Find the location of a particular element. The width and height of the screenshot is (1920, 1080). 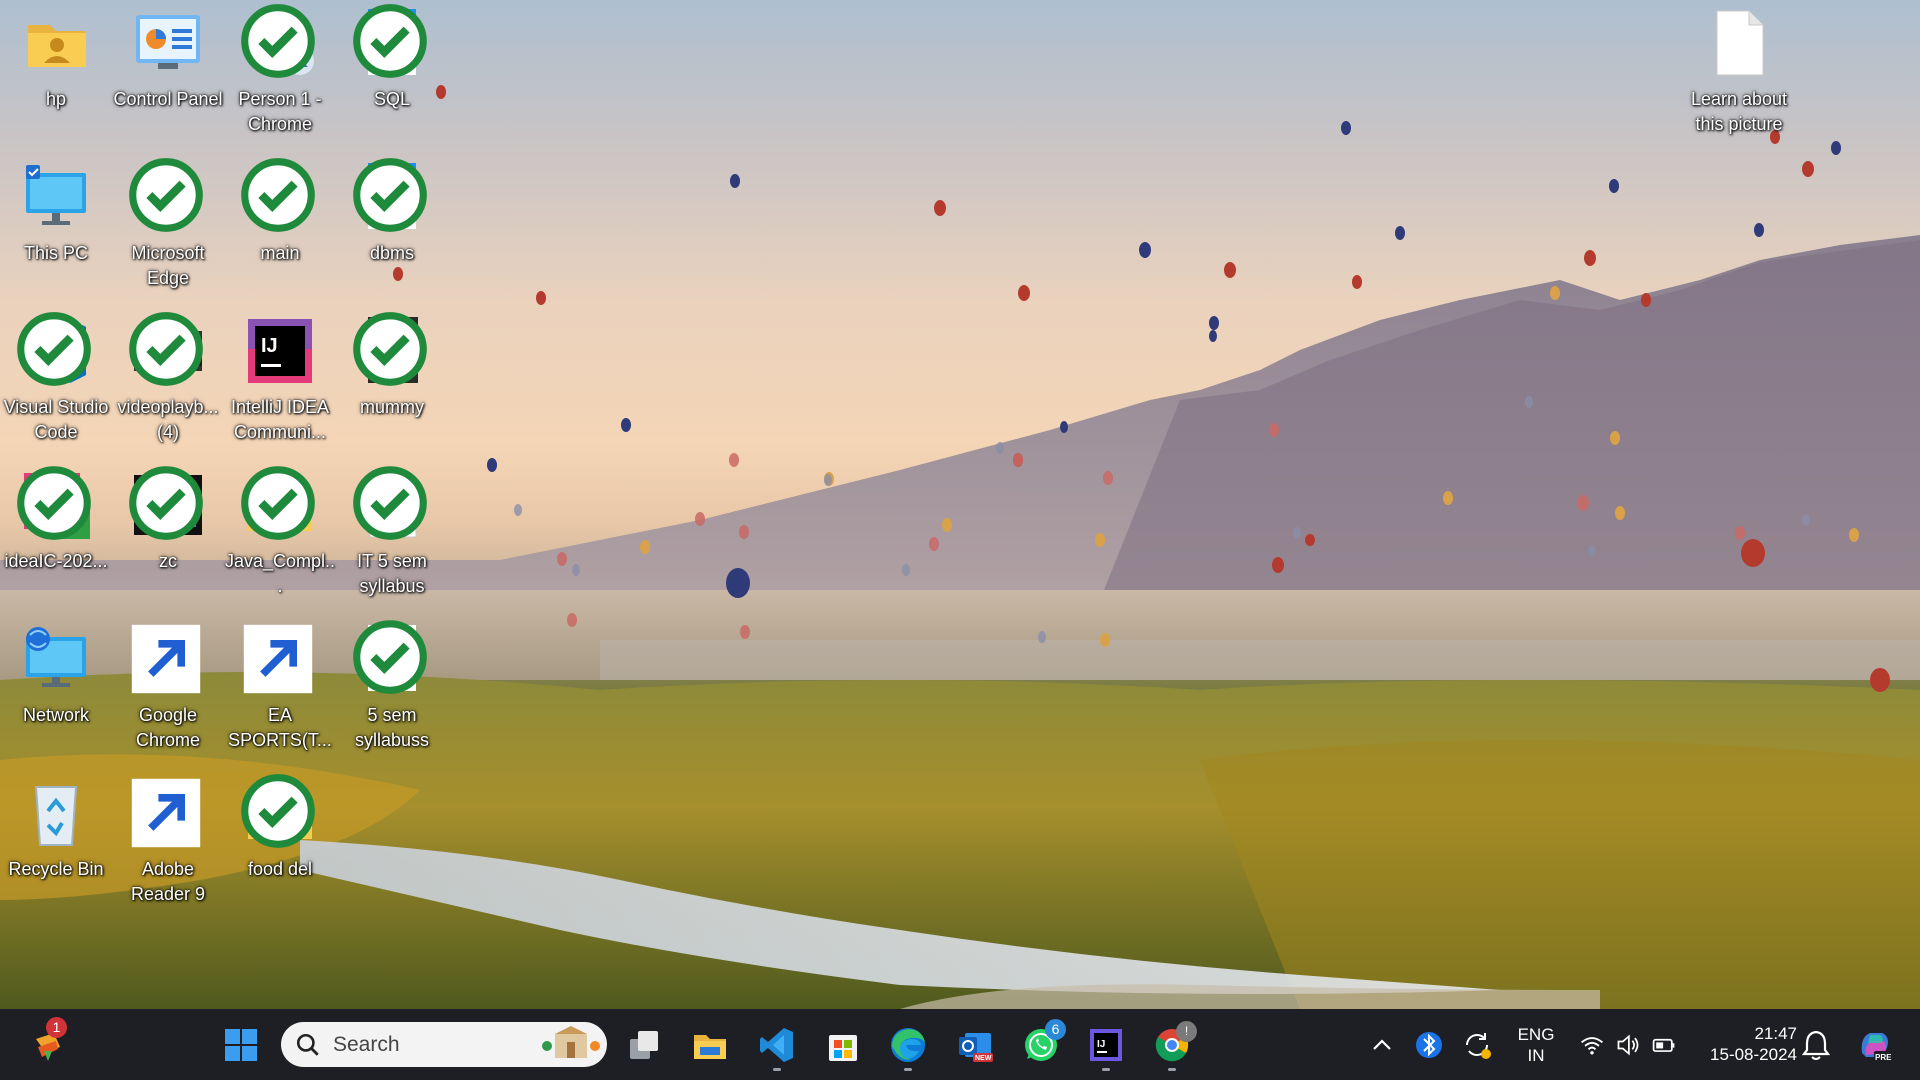

copilot-tag: PRE is located at coordinates (1883, 1057).